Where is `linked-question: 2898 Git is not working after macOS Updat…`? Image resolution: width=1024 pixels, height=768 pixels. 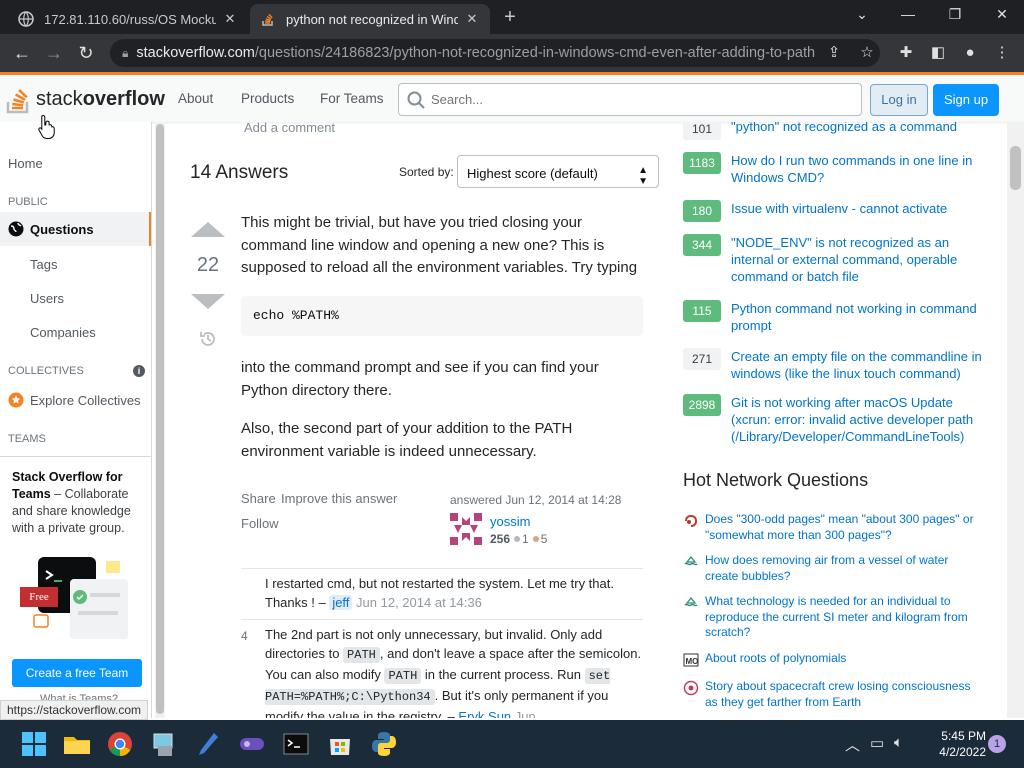 linked-question: 2898 Git is not working after macOS Updat… is located at coordinates (838, 419).